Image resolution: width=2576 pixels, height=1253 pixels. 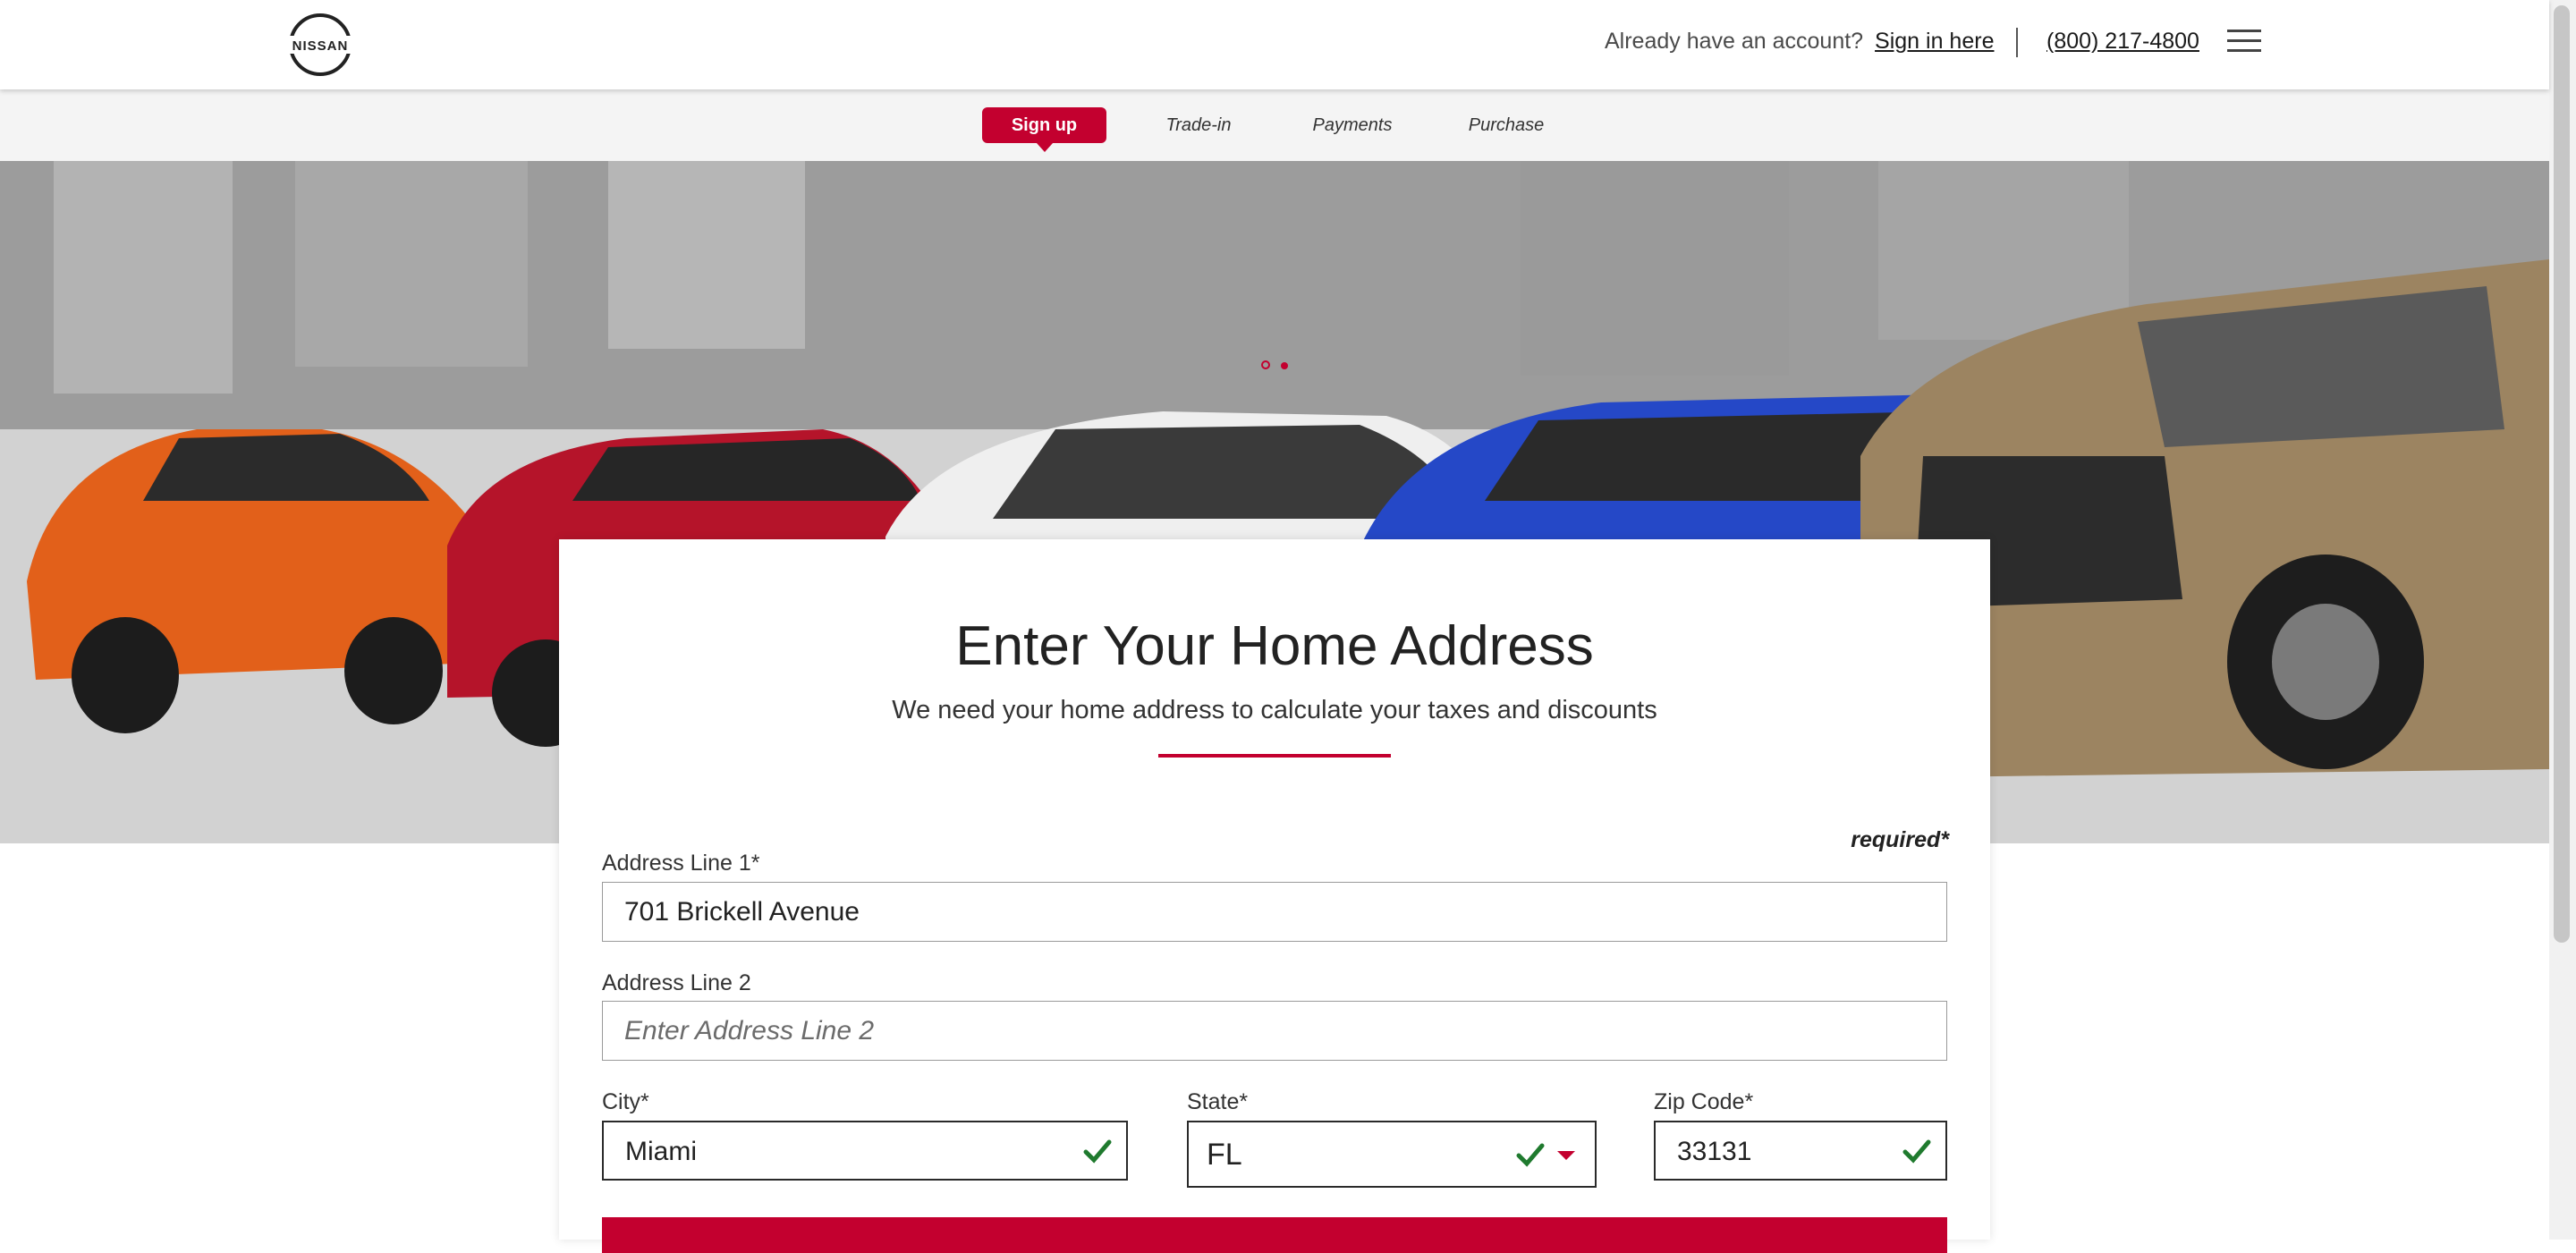 I want to click on city-label: City*, so click(x=625, y=1101).